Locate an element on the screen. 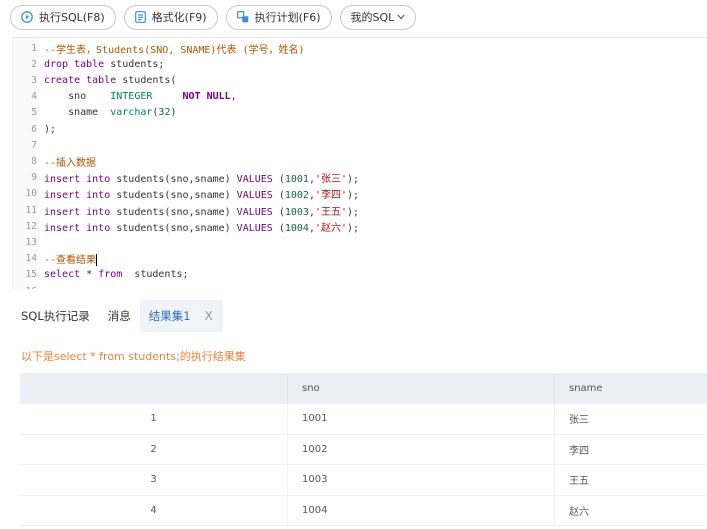 Image resolution: width=707 pixels, height=529 pixels. code-token: varchar is located at coordinates (131, 113).